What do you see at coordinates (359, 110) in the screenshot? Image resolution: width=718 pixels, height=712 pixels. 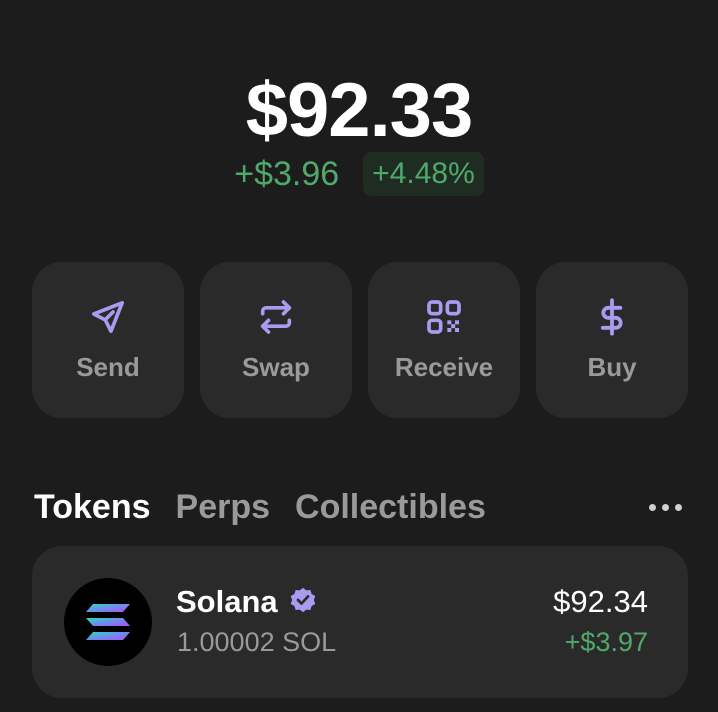 I see `total-balance: $92.33` at bounding box center [359, 110].